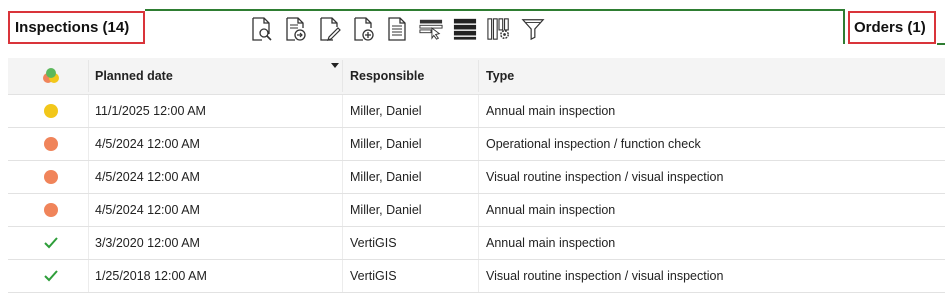  I want to click on add-document-button, so click(363, 29).